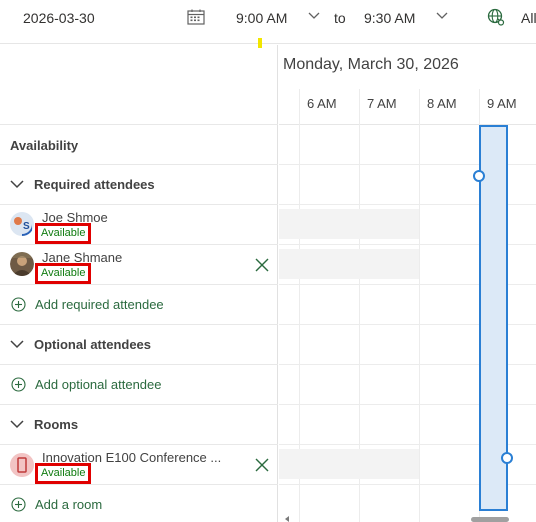  I want to click on add-required-attendee-row: Add required attendee, so click(139, 305).